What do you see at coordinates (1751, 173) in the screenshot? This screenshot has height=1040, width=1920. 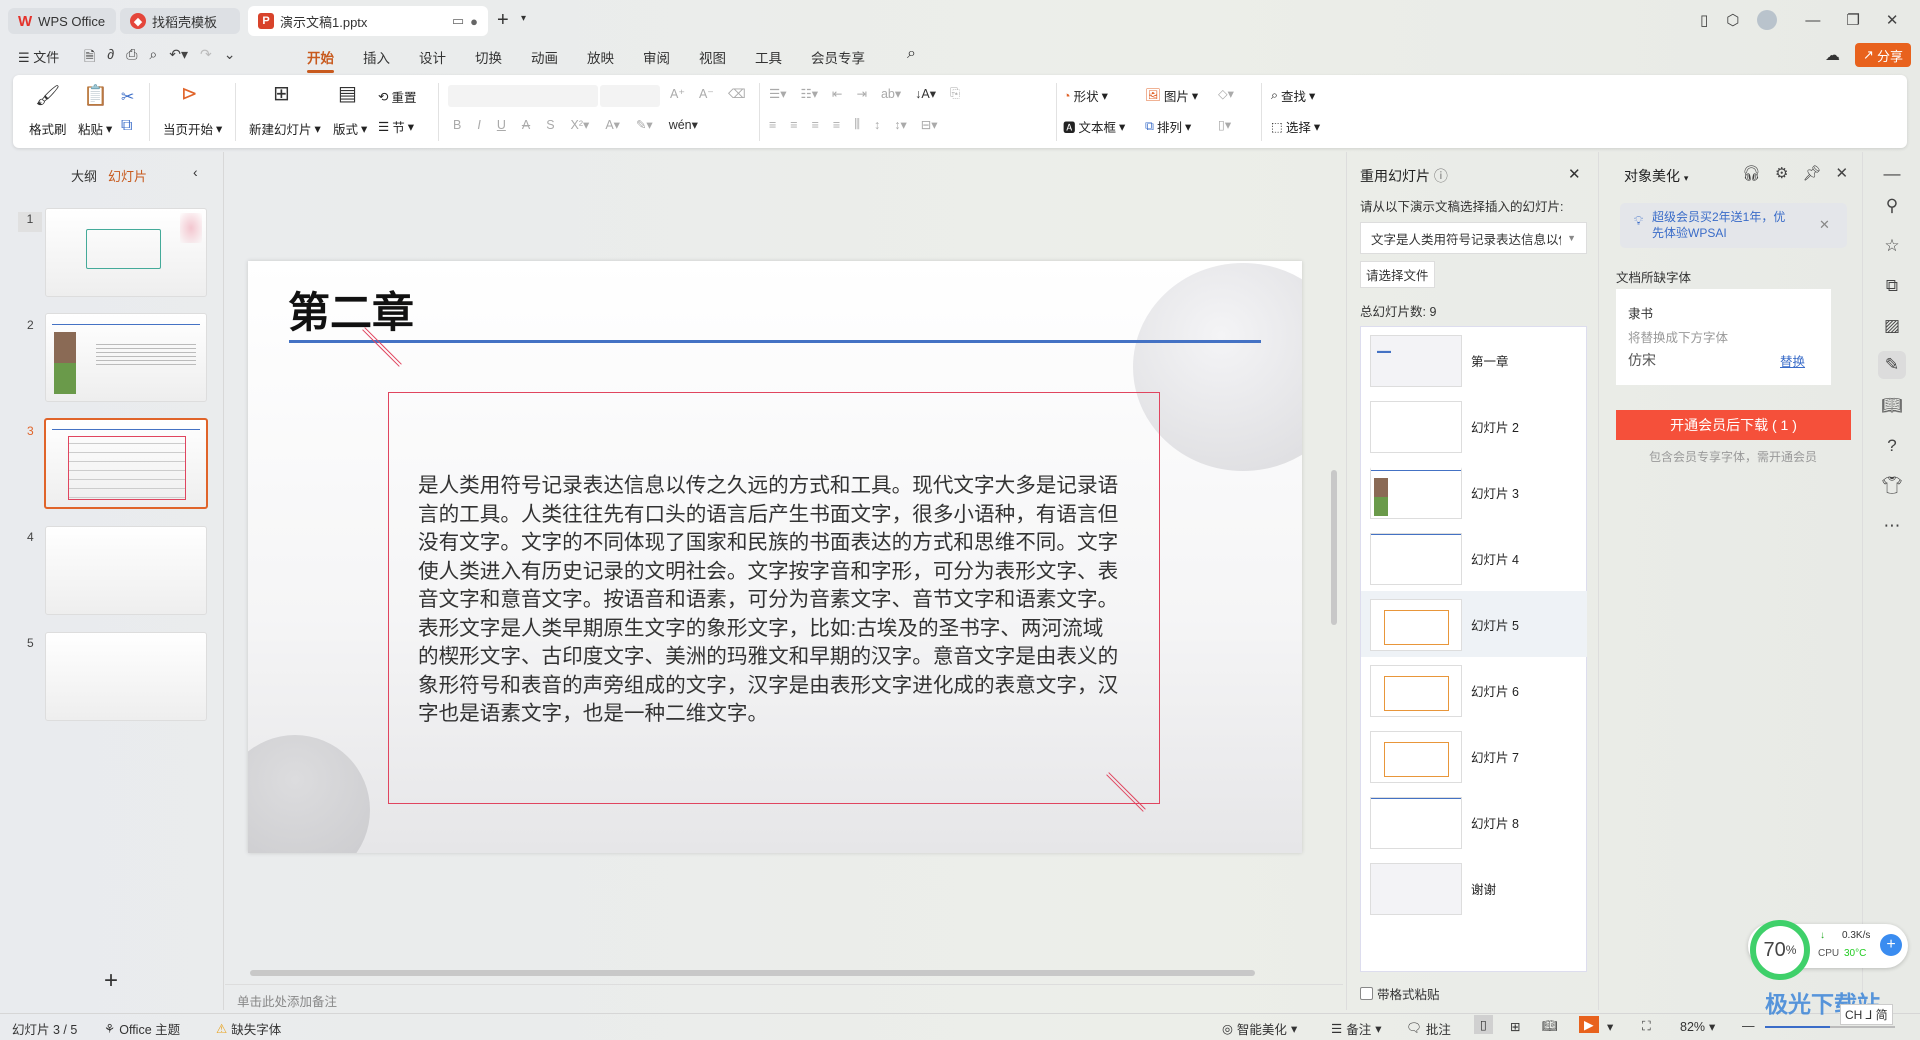 I see `headset-icon: 🎧︎` at bounding box center [1751, 173].